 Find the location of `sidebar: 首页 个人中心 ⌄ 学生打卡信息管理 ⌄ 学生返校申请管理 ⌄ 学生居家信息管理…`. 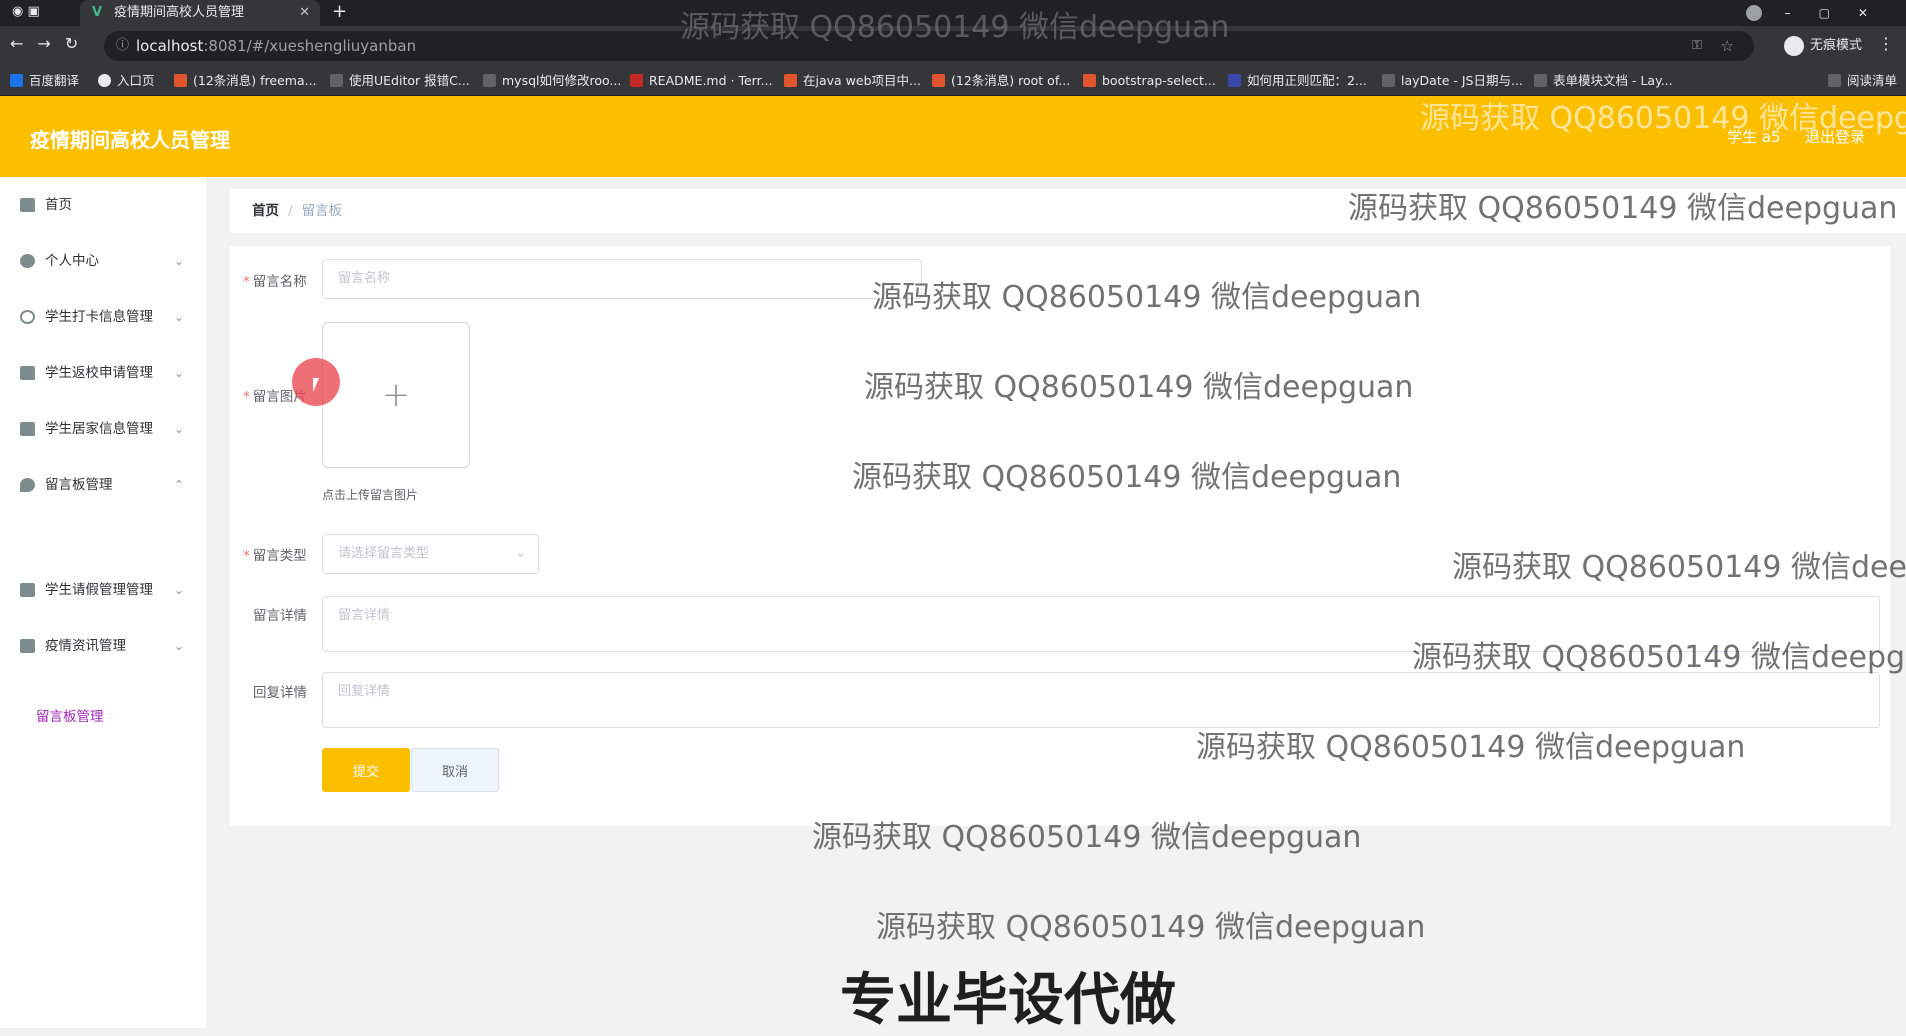

sidebar: 首页 个人中心 ⌄ 学生打卡信息管理 ⌄ 学生返校申请管理 ⌄ 学生居家信息管理… is located at coordinates (103, 602).